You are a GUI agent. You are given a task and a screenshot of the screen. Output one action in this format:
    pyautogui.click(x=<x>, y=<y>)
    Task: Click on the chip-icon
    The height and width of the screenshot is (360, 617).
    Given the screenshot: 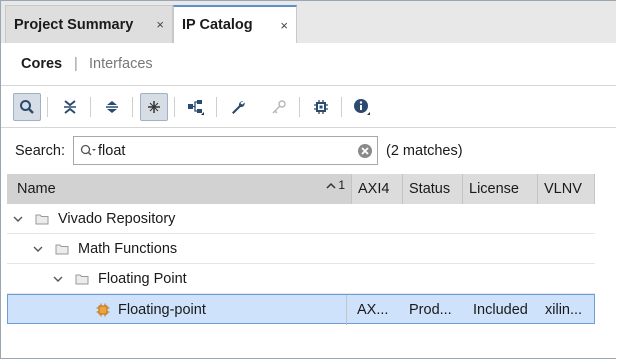 What is the action you would take?
    pyautogui.click(x=321, y=107)
    